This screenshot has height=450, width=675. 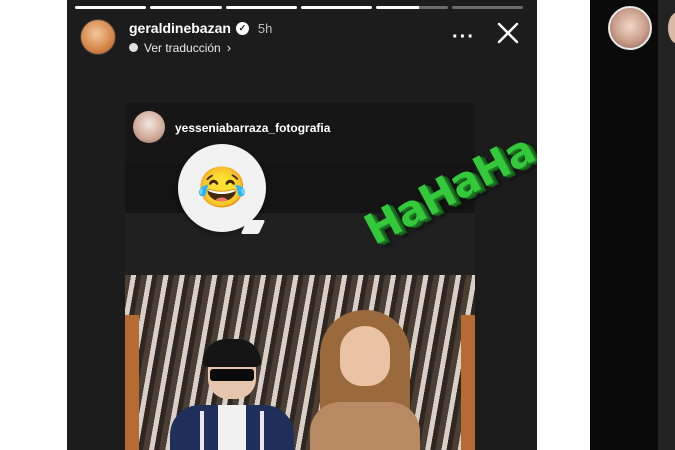 What do you see at coordinates (98, 37) in the screenshot?
I see `avatar` at bounding box center [98, 37].